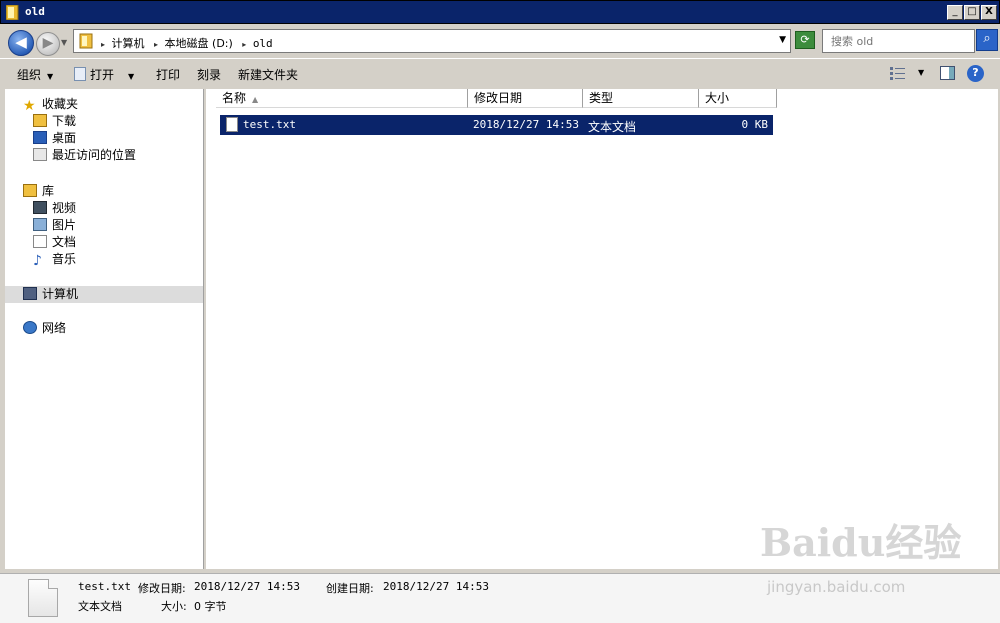  I want to click on sort-ascending-icon: ▲, so click(255, 99).